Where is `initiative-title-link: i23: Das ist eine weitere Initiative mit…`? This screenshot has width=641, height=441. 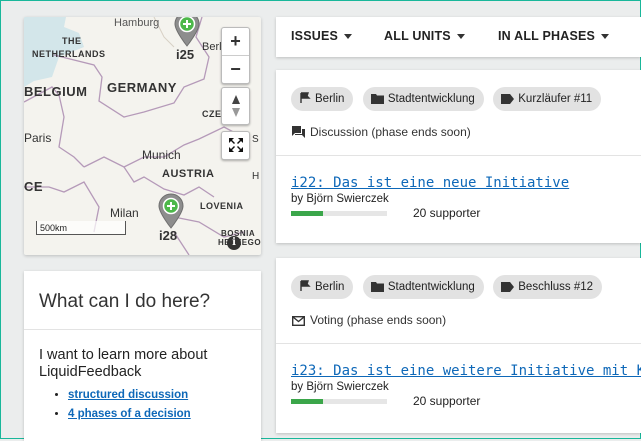 initiative-title-link: i23: Das ist eine weitere Initiative mit… is located at coordinates (466, 371).